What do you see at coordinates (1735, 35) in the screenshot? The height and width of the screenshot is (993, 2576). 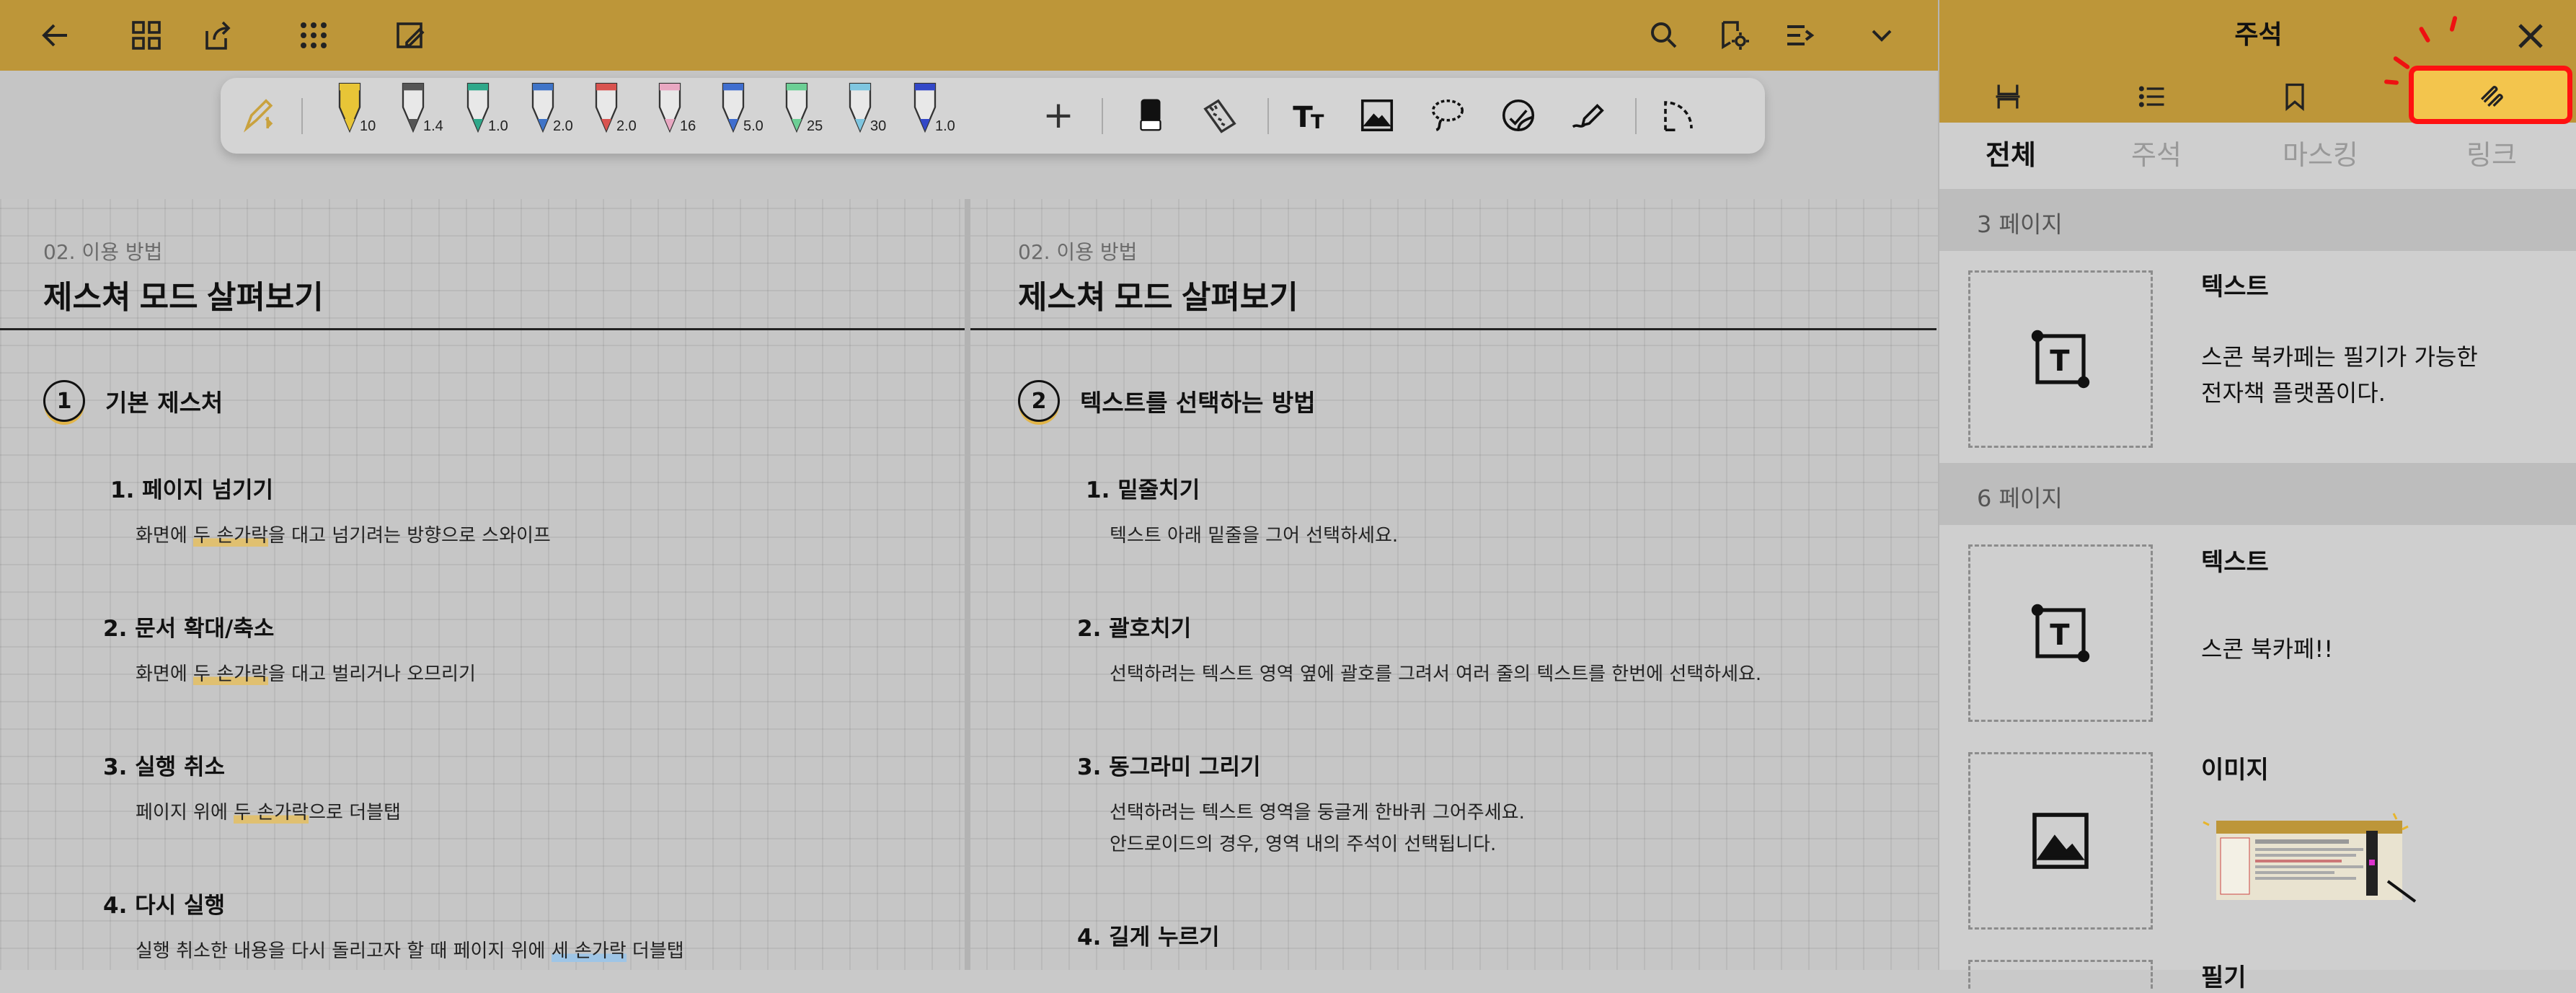 I see `bookmark-settings-icon` at bounding box center [1735, 35].